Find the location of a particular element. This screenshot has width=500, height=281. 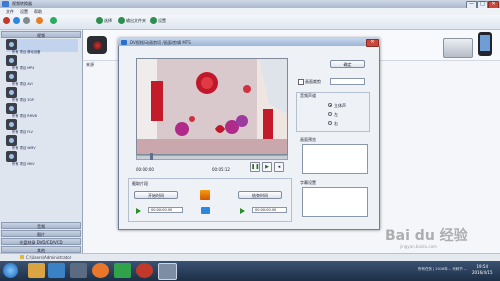

crop-checkbox is located at coordinates (301, 82).